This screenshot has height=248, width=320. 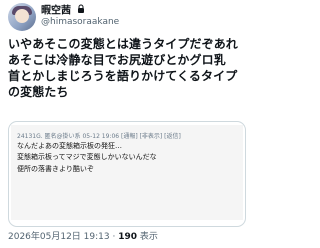 What do you see at coordinates (128, 237) in the screenshot?
I see `views-count: 190` at bounding box center [128, 237].